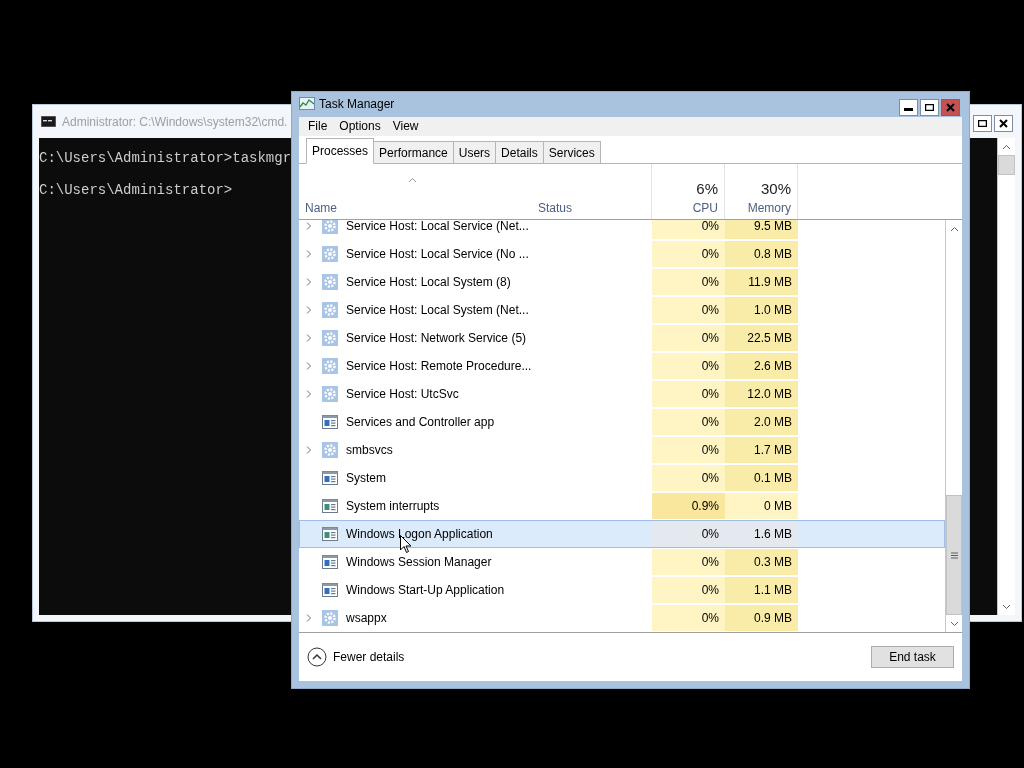 Image resolution: width=1024 pixels, height=768 pixels. I want to click on process-row: Windows Session Manager 0% 0.3 MB, so click(622, 562).